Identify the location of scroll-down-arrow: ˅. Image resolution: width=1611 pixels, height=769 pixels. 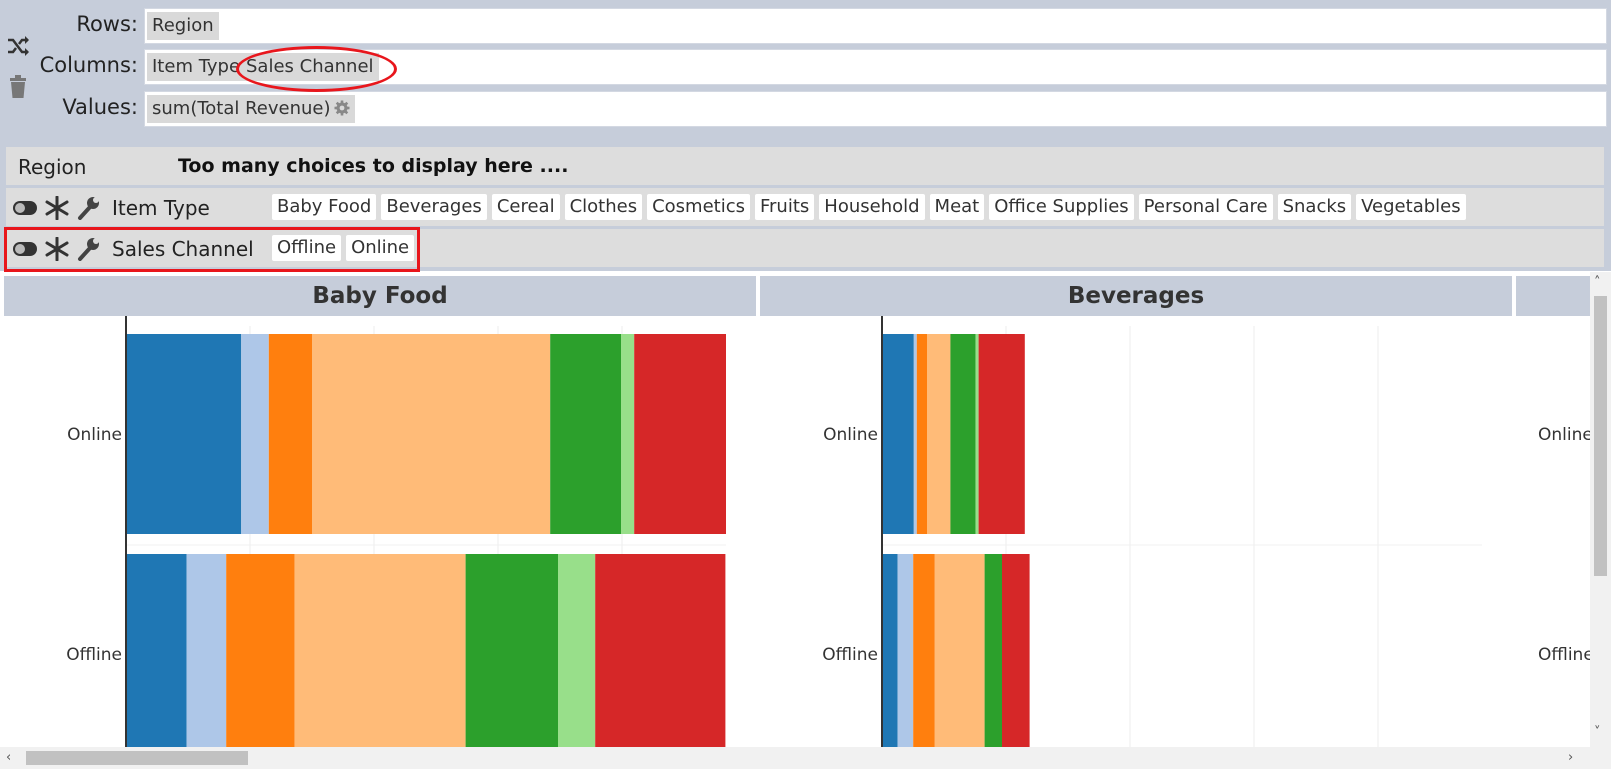
(1597, 733).